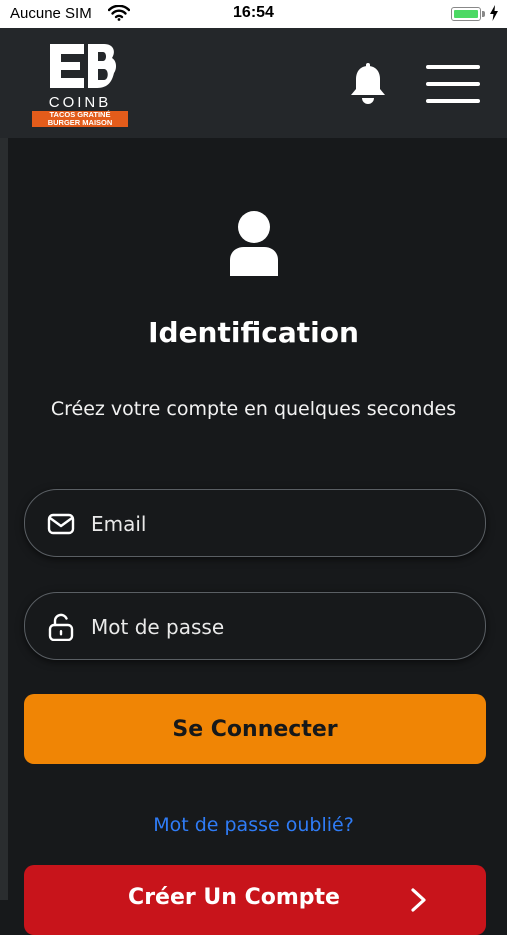 This screenshot has height=935, width=507. What do you see at coordinates (61, 627) in the screenshot?
I see `unlock-icon` at bounding box center [61, 627].